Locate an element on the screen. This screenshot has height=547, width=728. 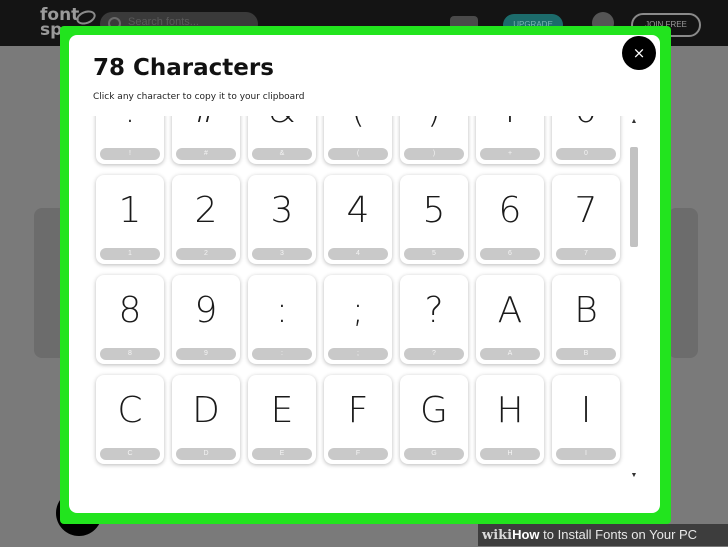
character-cell: BB is located at coordinates (586, 319).